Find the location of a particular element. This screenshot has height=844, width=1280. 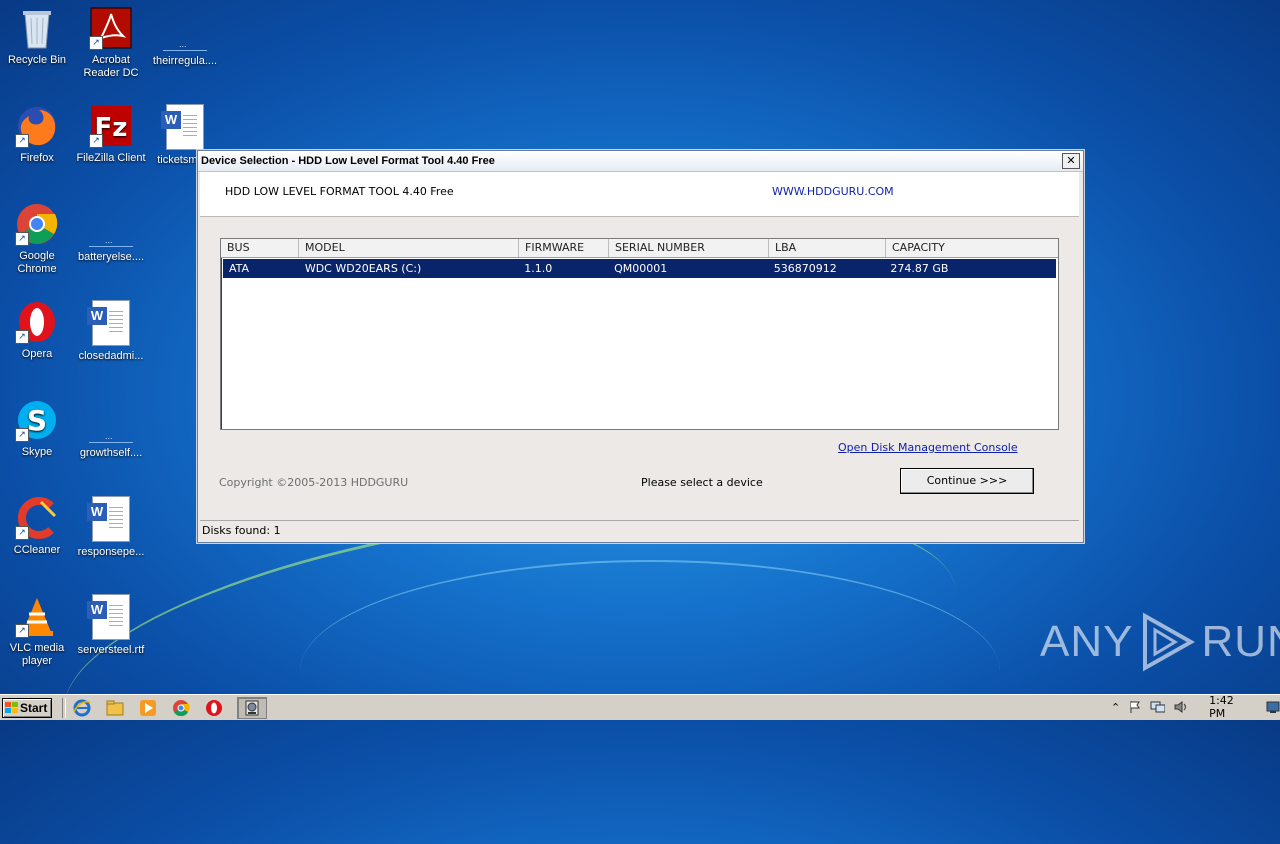

chrome-icon: ↗ is located at coordinates (37, 224).